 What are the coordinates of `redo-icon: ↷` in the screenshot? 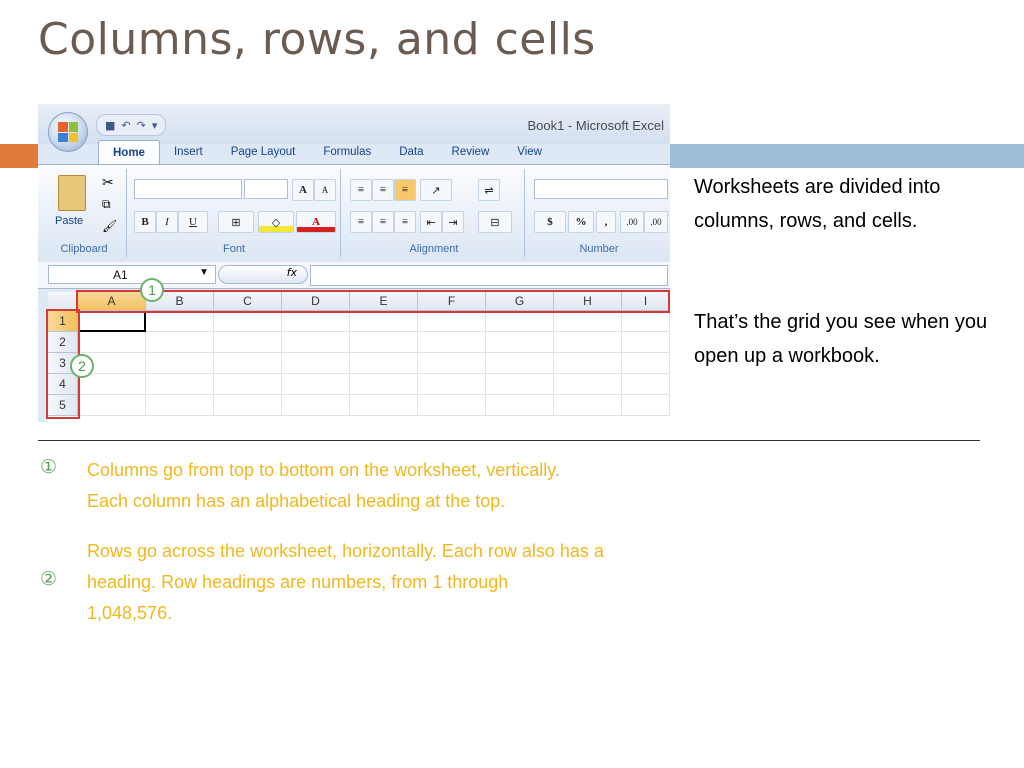 It's located at (141, 125).